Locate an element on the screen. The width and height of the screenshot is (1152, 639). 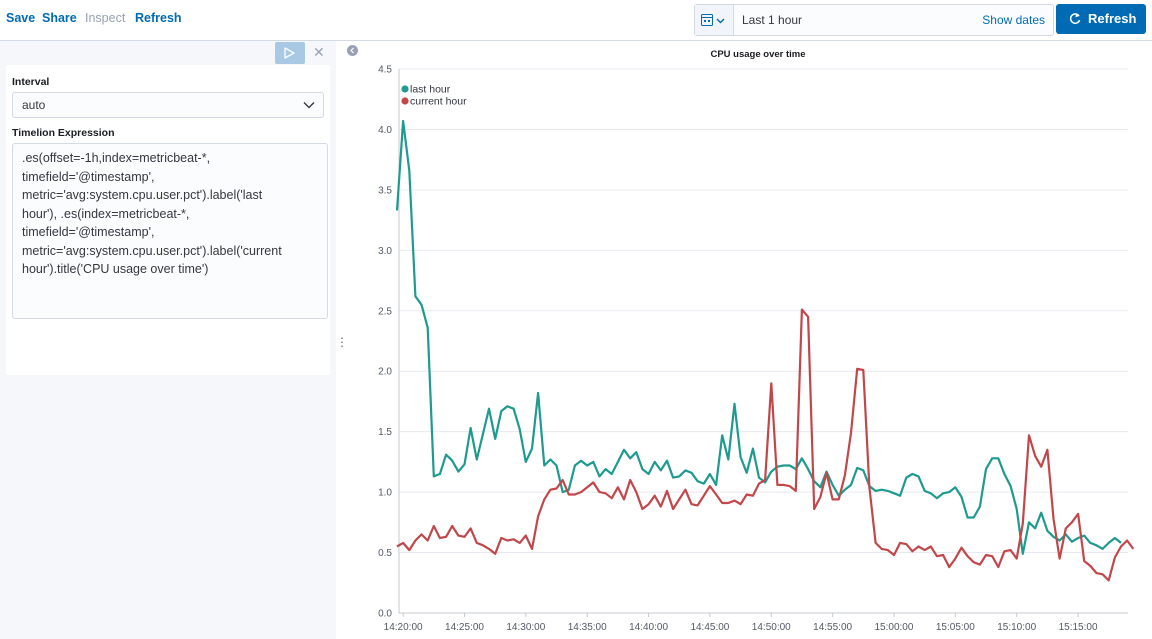
expression-label: Timelion Expression is located at coordinates (63, 133).